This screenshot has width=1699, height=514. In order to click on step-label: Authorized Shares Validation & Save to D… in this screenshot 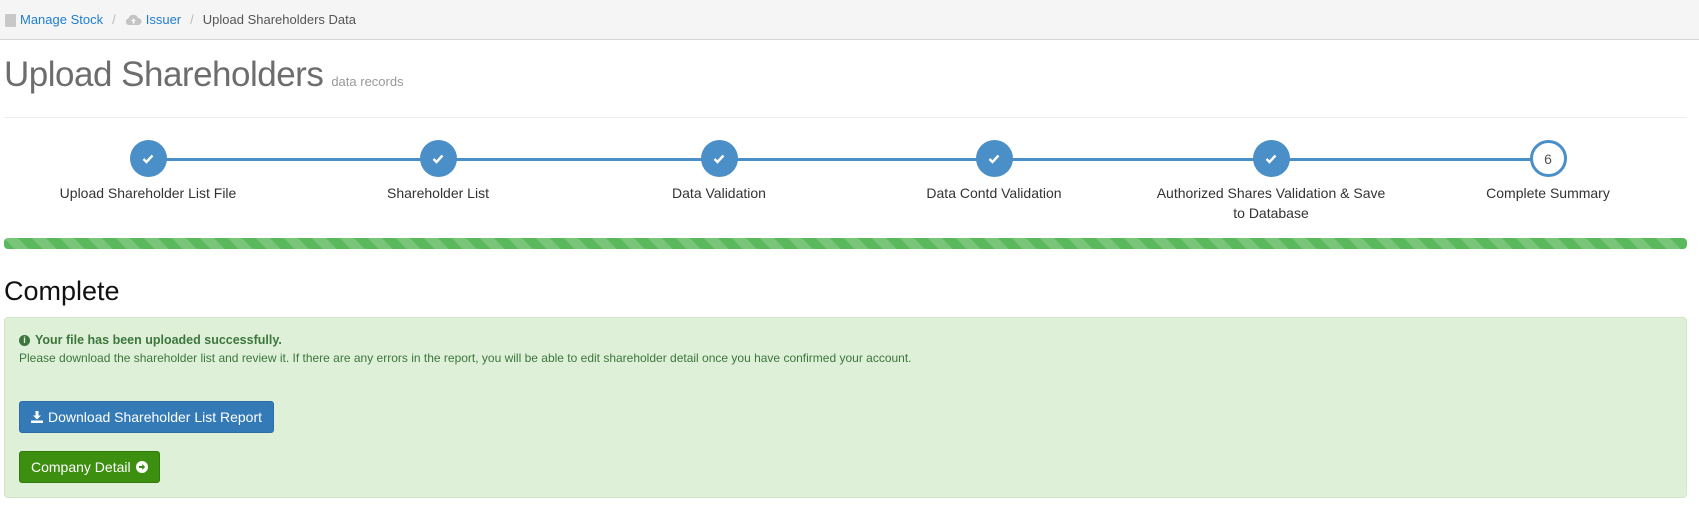, I will do `click(1271, 203)`.